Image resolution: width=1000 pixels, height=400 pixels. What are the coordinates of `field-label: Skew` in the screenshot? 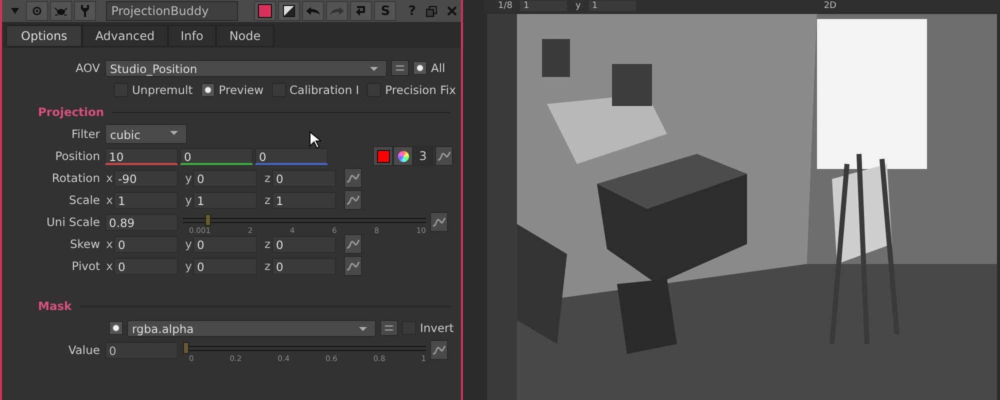 It's located at (84, 244).